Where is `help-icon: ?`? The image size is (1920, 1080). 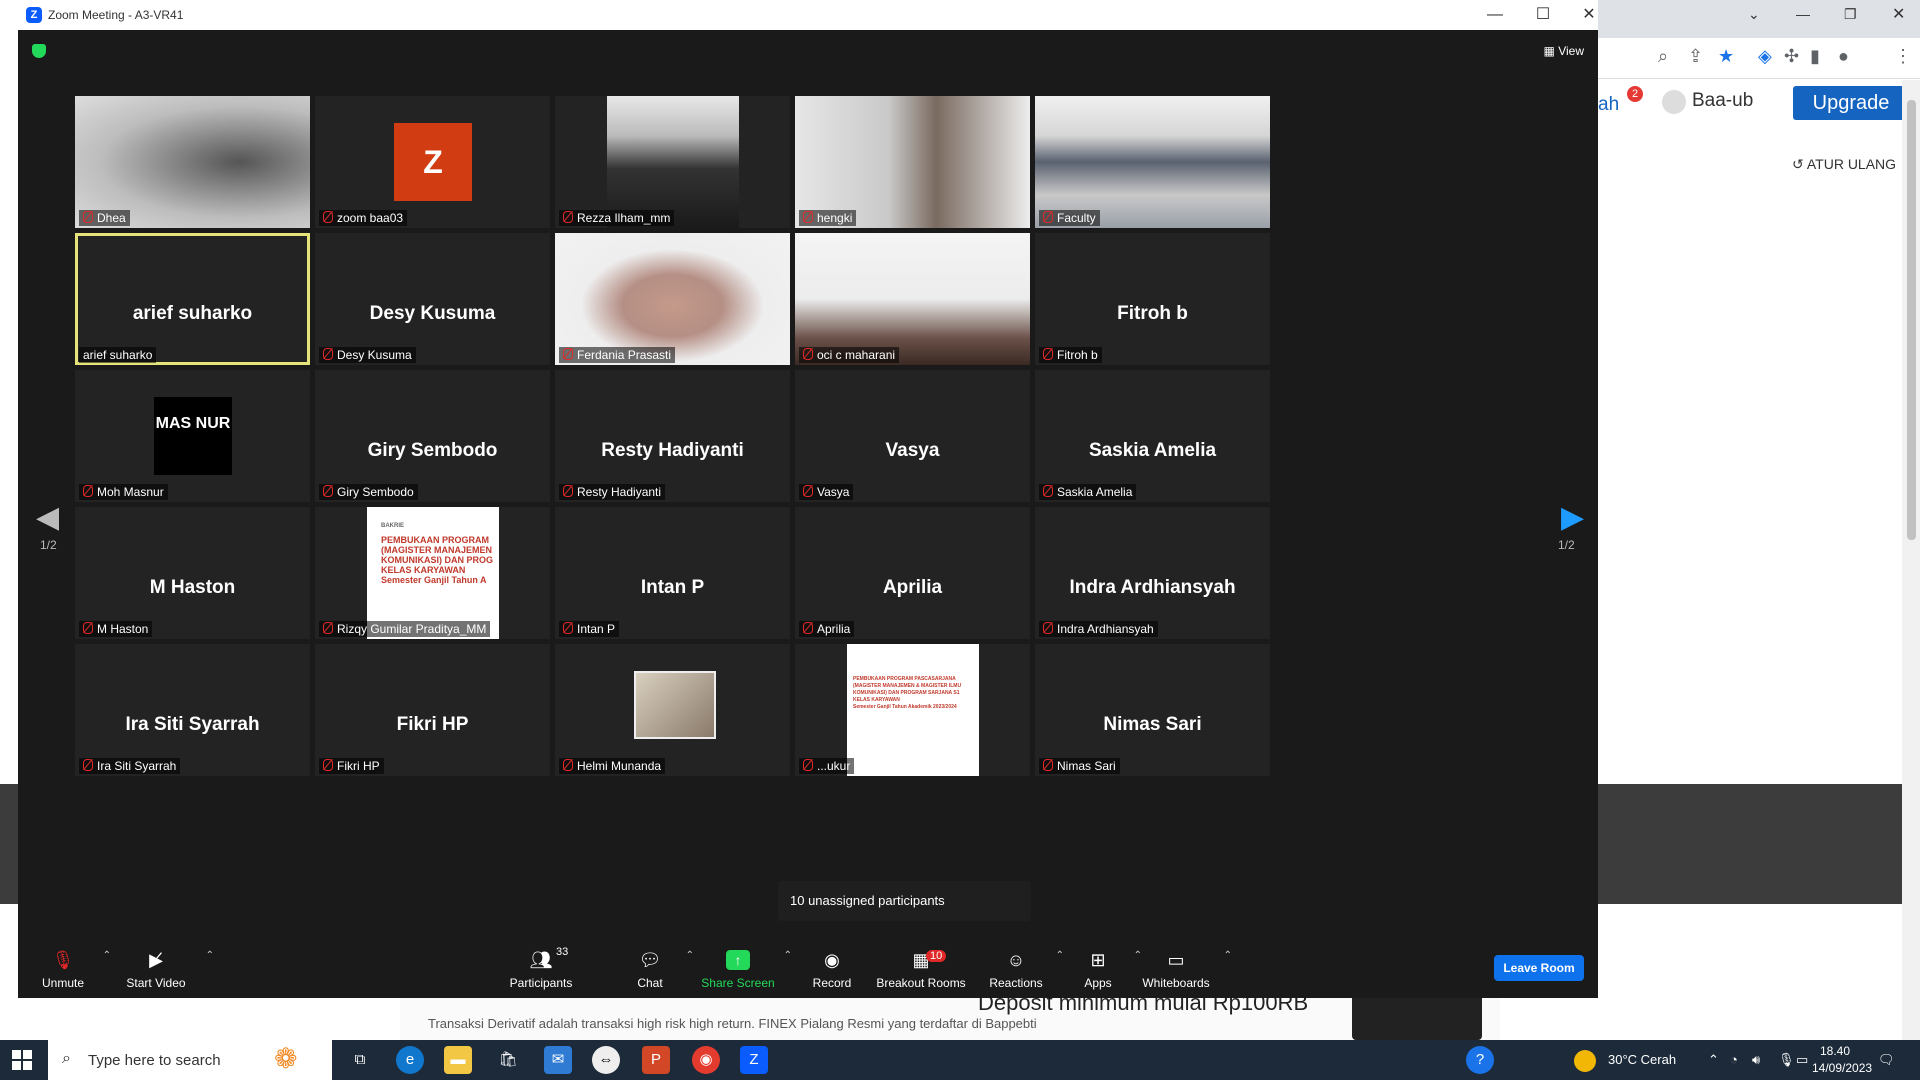 help-icon: ? is located at coordinates (1480, 1060).